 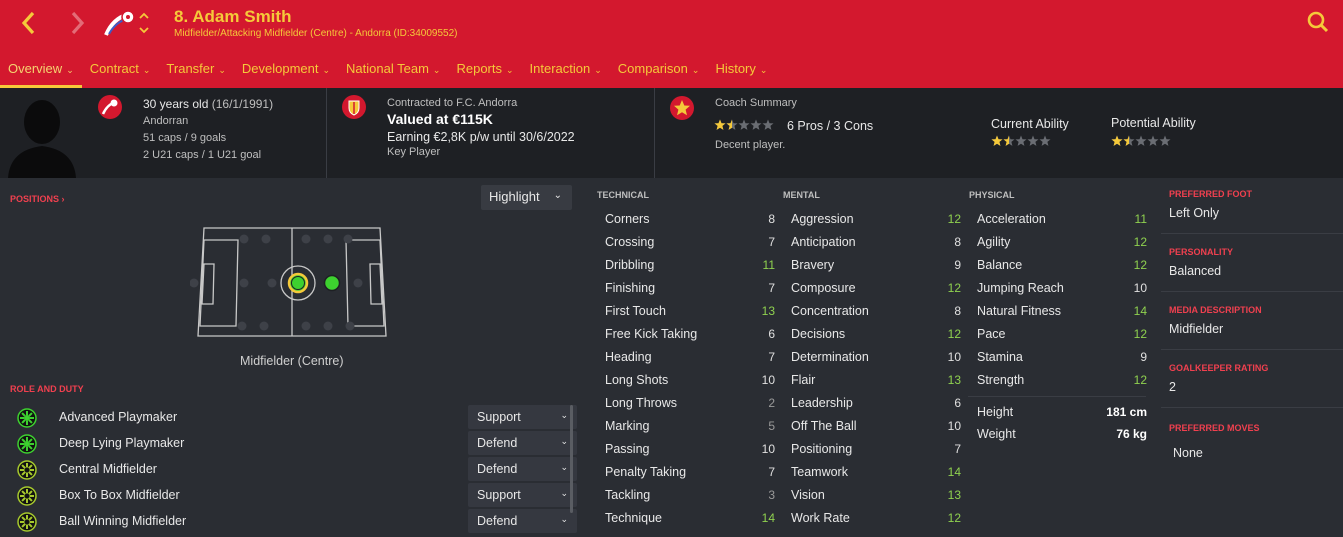 What do you see at coordinates (750, 145) in the screenshot?
I see `coach-text: Decent player.` at bounding box center [750, 145].